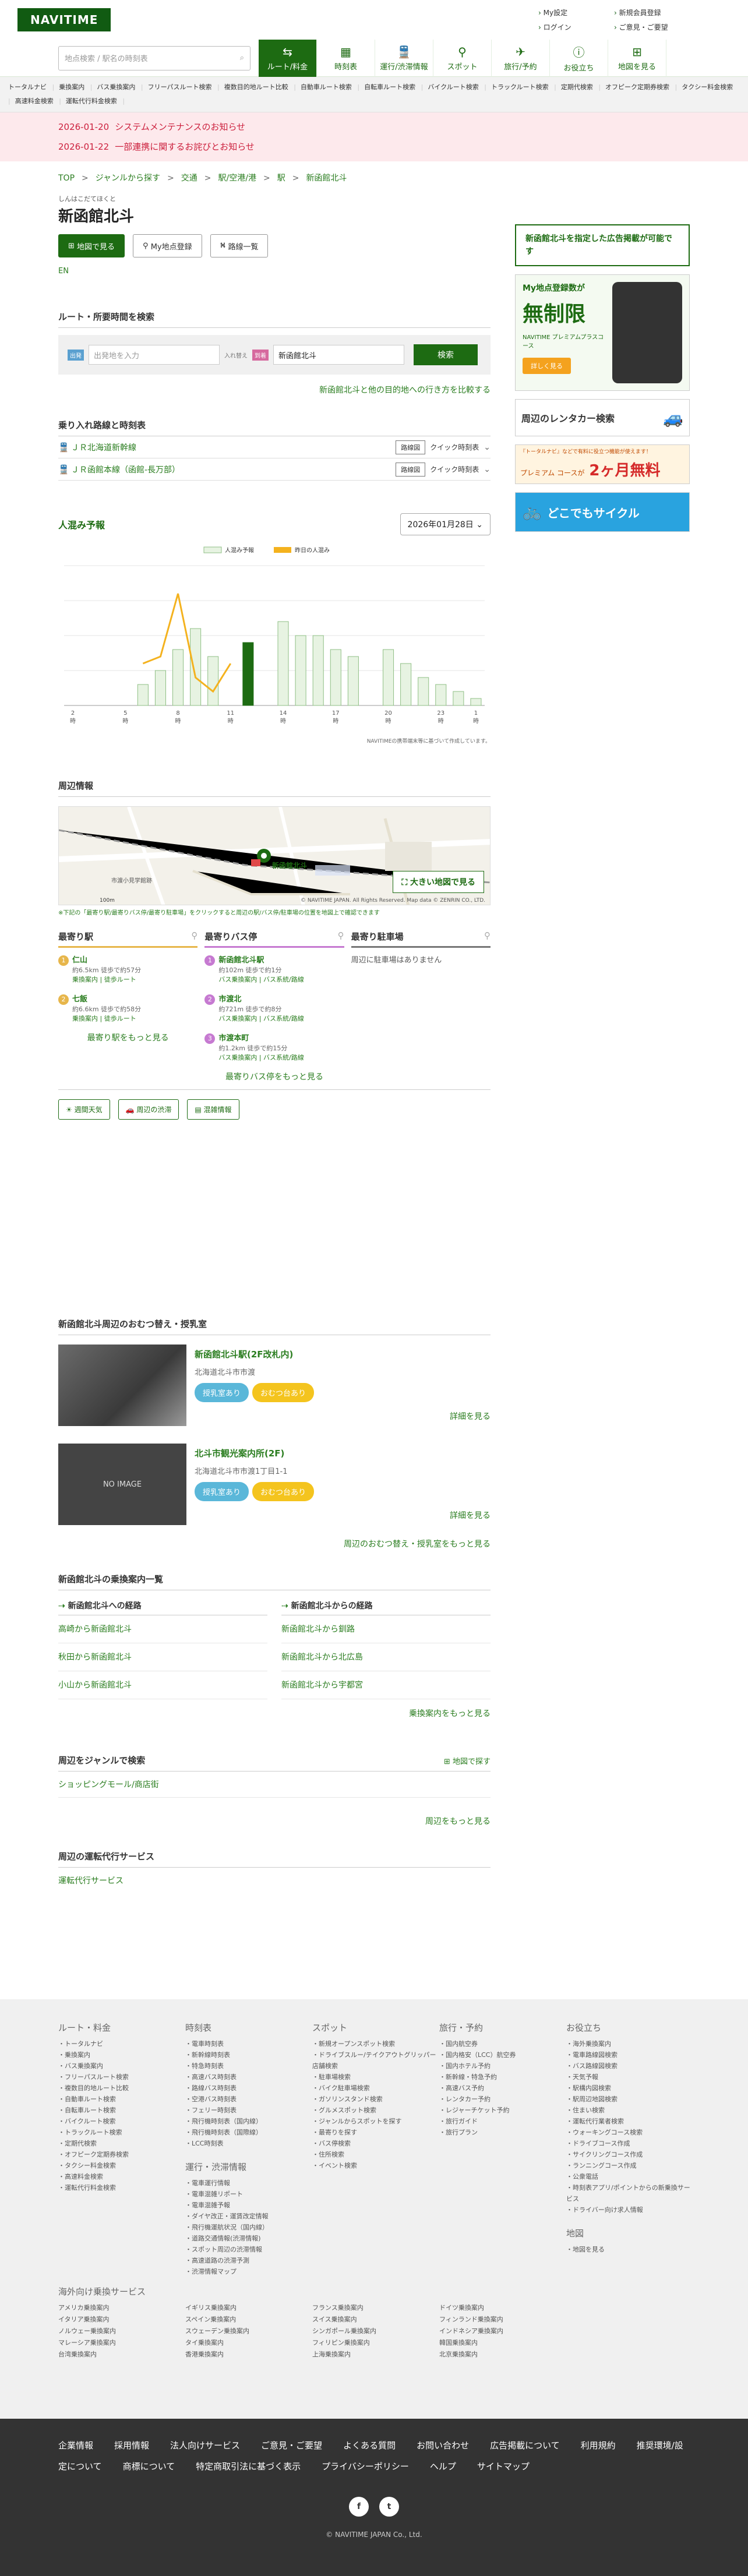 Image resolution: width=748 pixels, height=2576 pixels. What do you see at coordinates (359, 2507) in the screenshot?
I see `facebook-icon: f` at bounding box center [359, 2507].